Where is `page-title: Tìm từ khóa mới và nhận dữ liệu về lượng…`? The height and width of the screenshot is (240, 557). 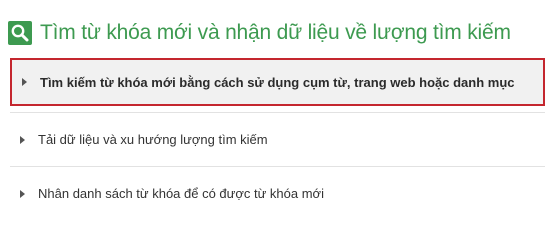 page-title: Tìm từ khóa mới và nhận dữ liệu về lượng… is located at coordinates (275, 32).